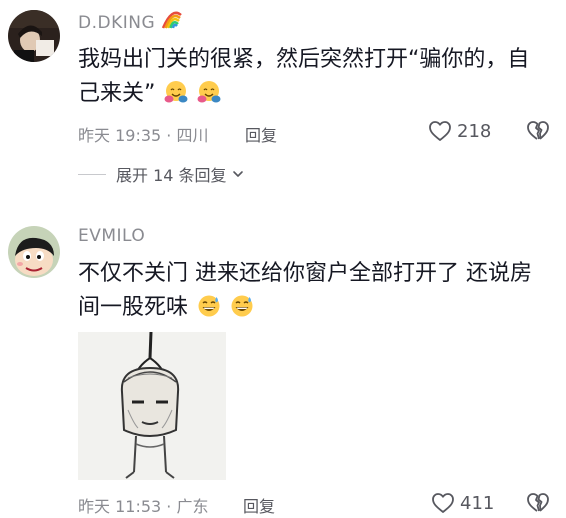 Image resolution: width=566 pixels, height=518 pixels. I want to click on sticker-image, so click(152, 405).